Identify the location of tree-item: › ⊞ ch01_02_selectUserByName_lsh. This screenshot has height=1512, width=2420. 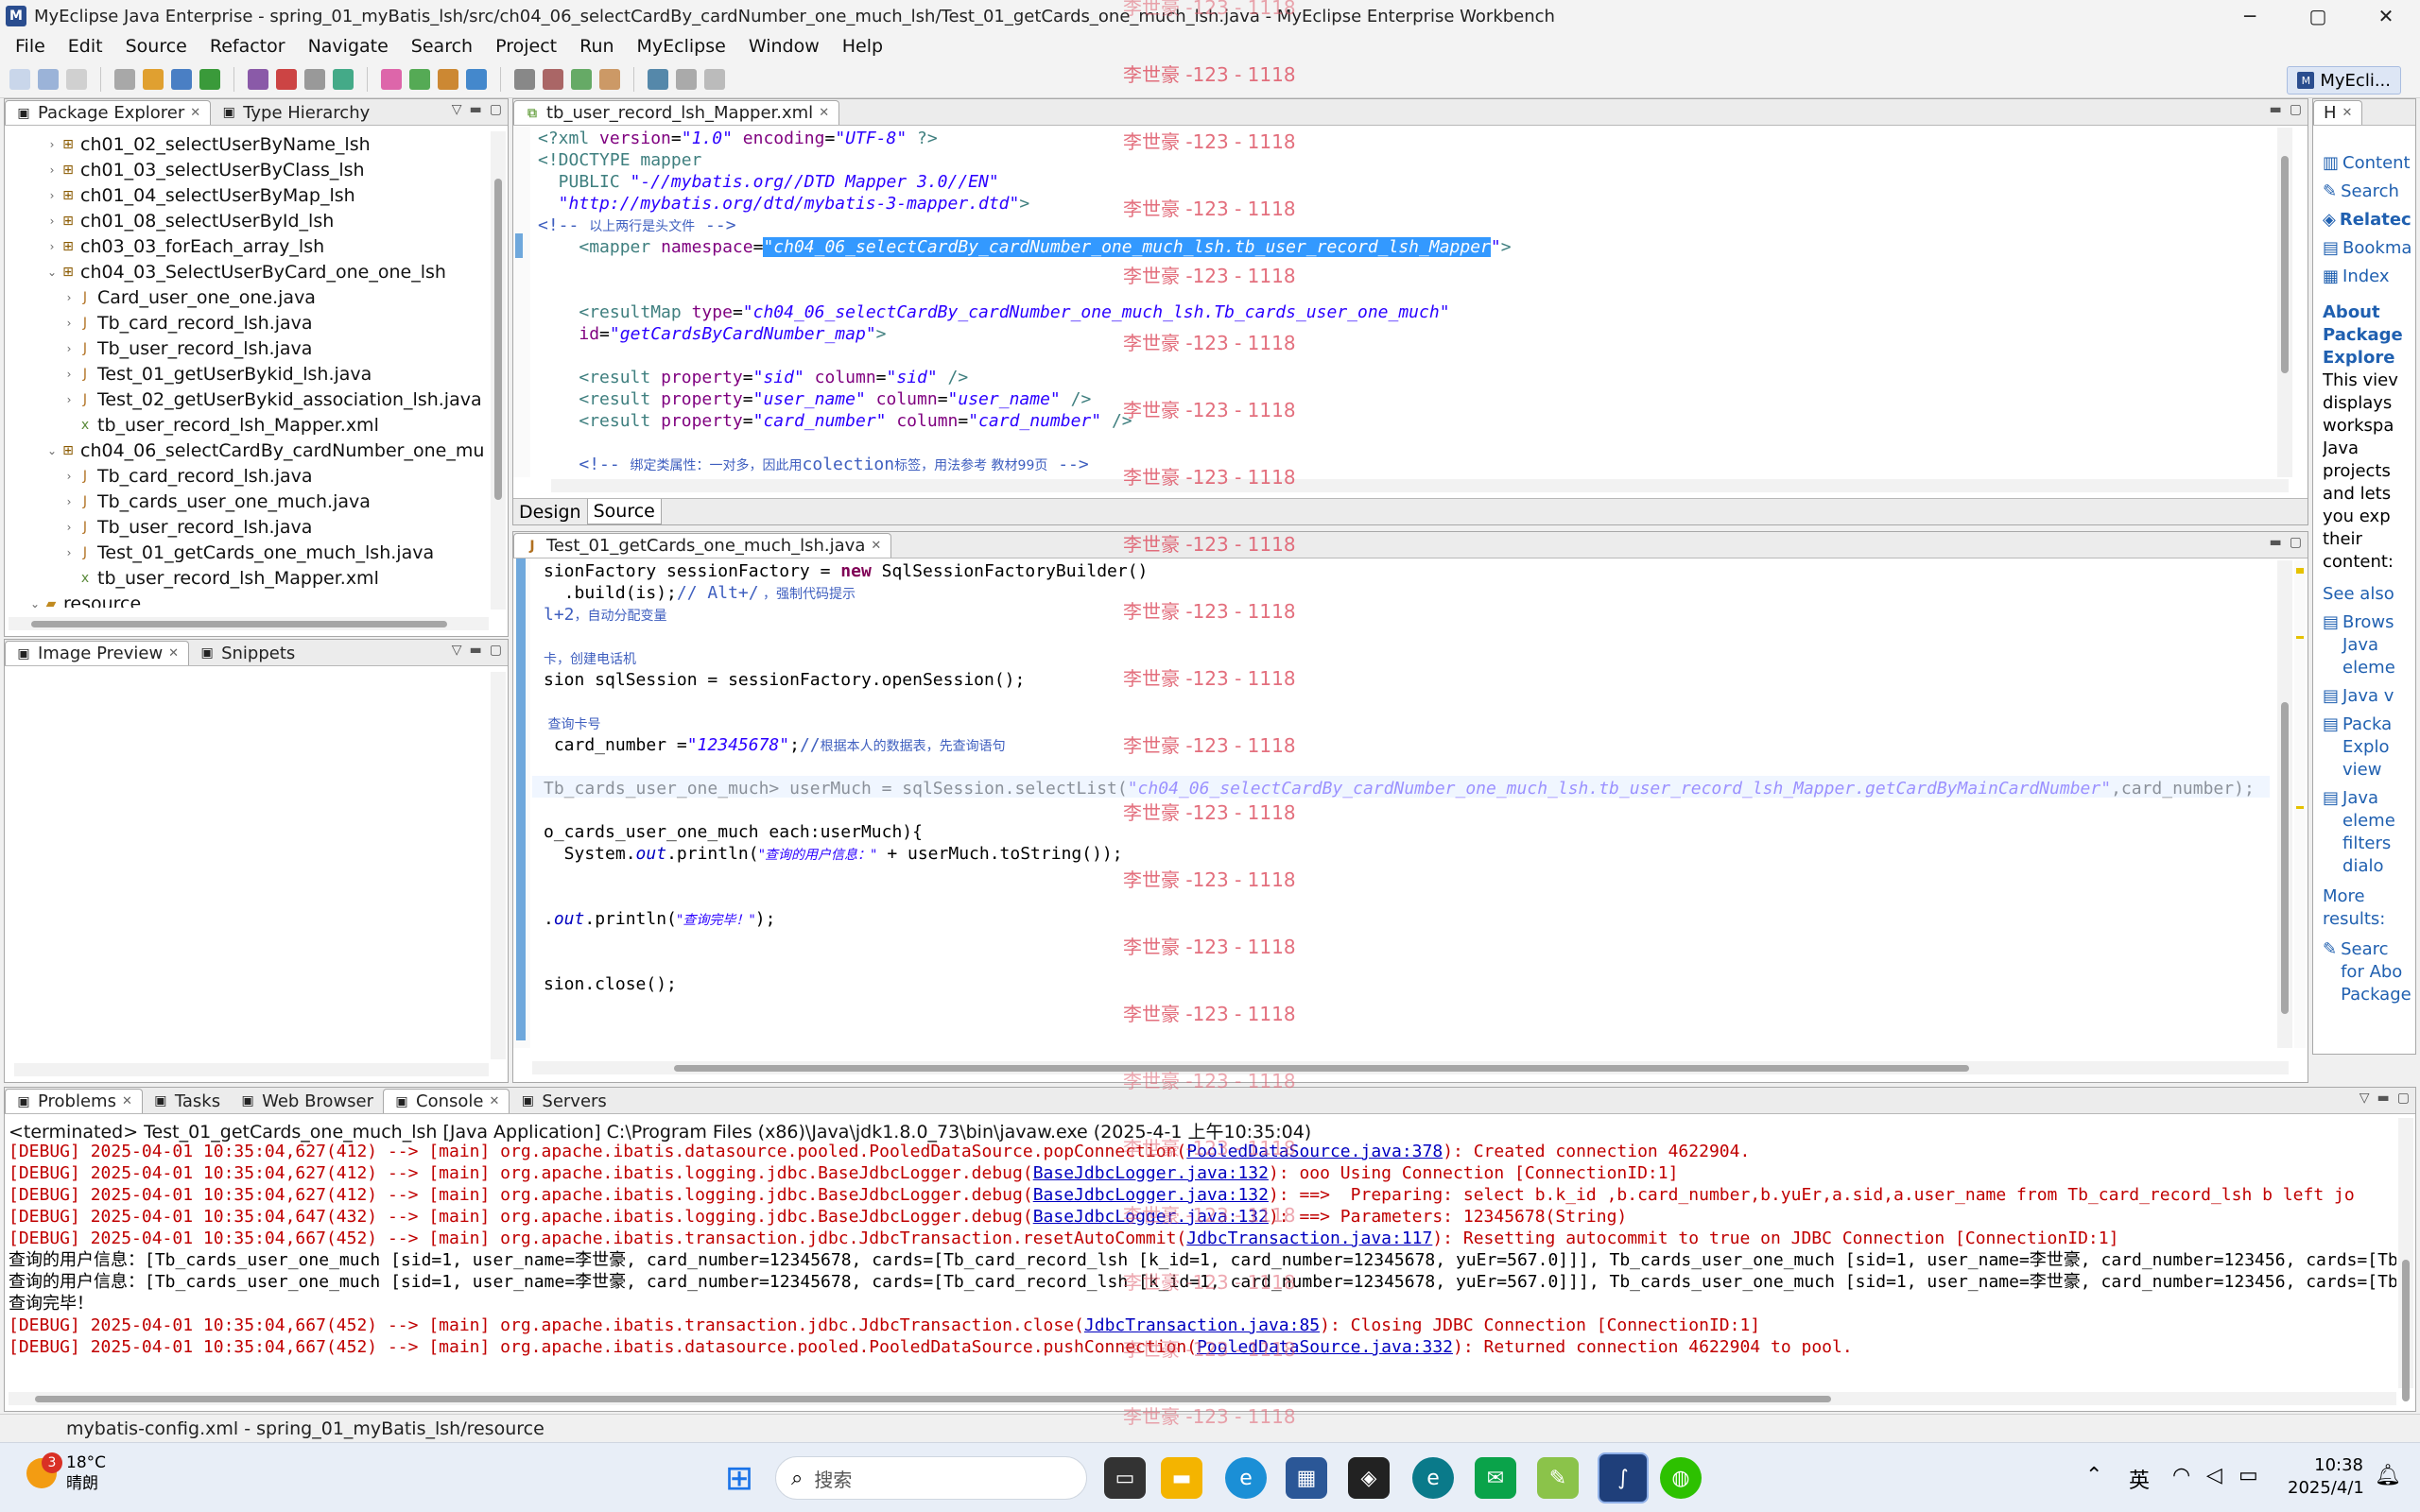
(247, 144).